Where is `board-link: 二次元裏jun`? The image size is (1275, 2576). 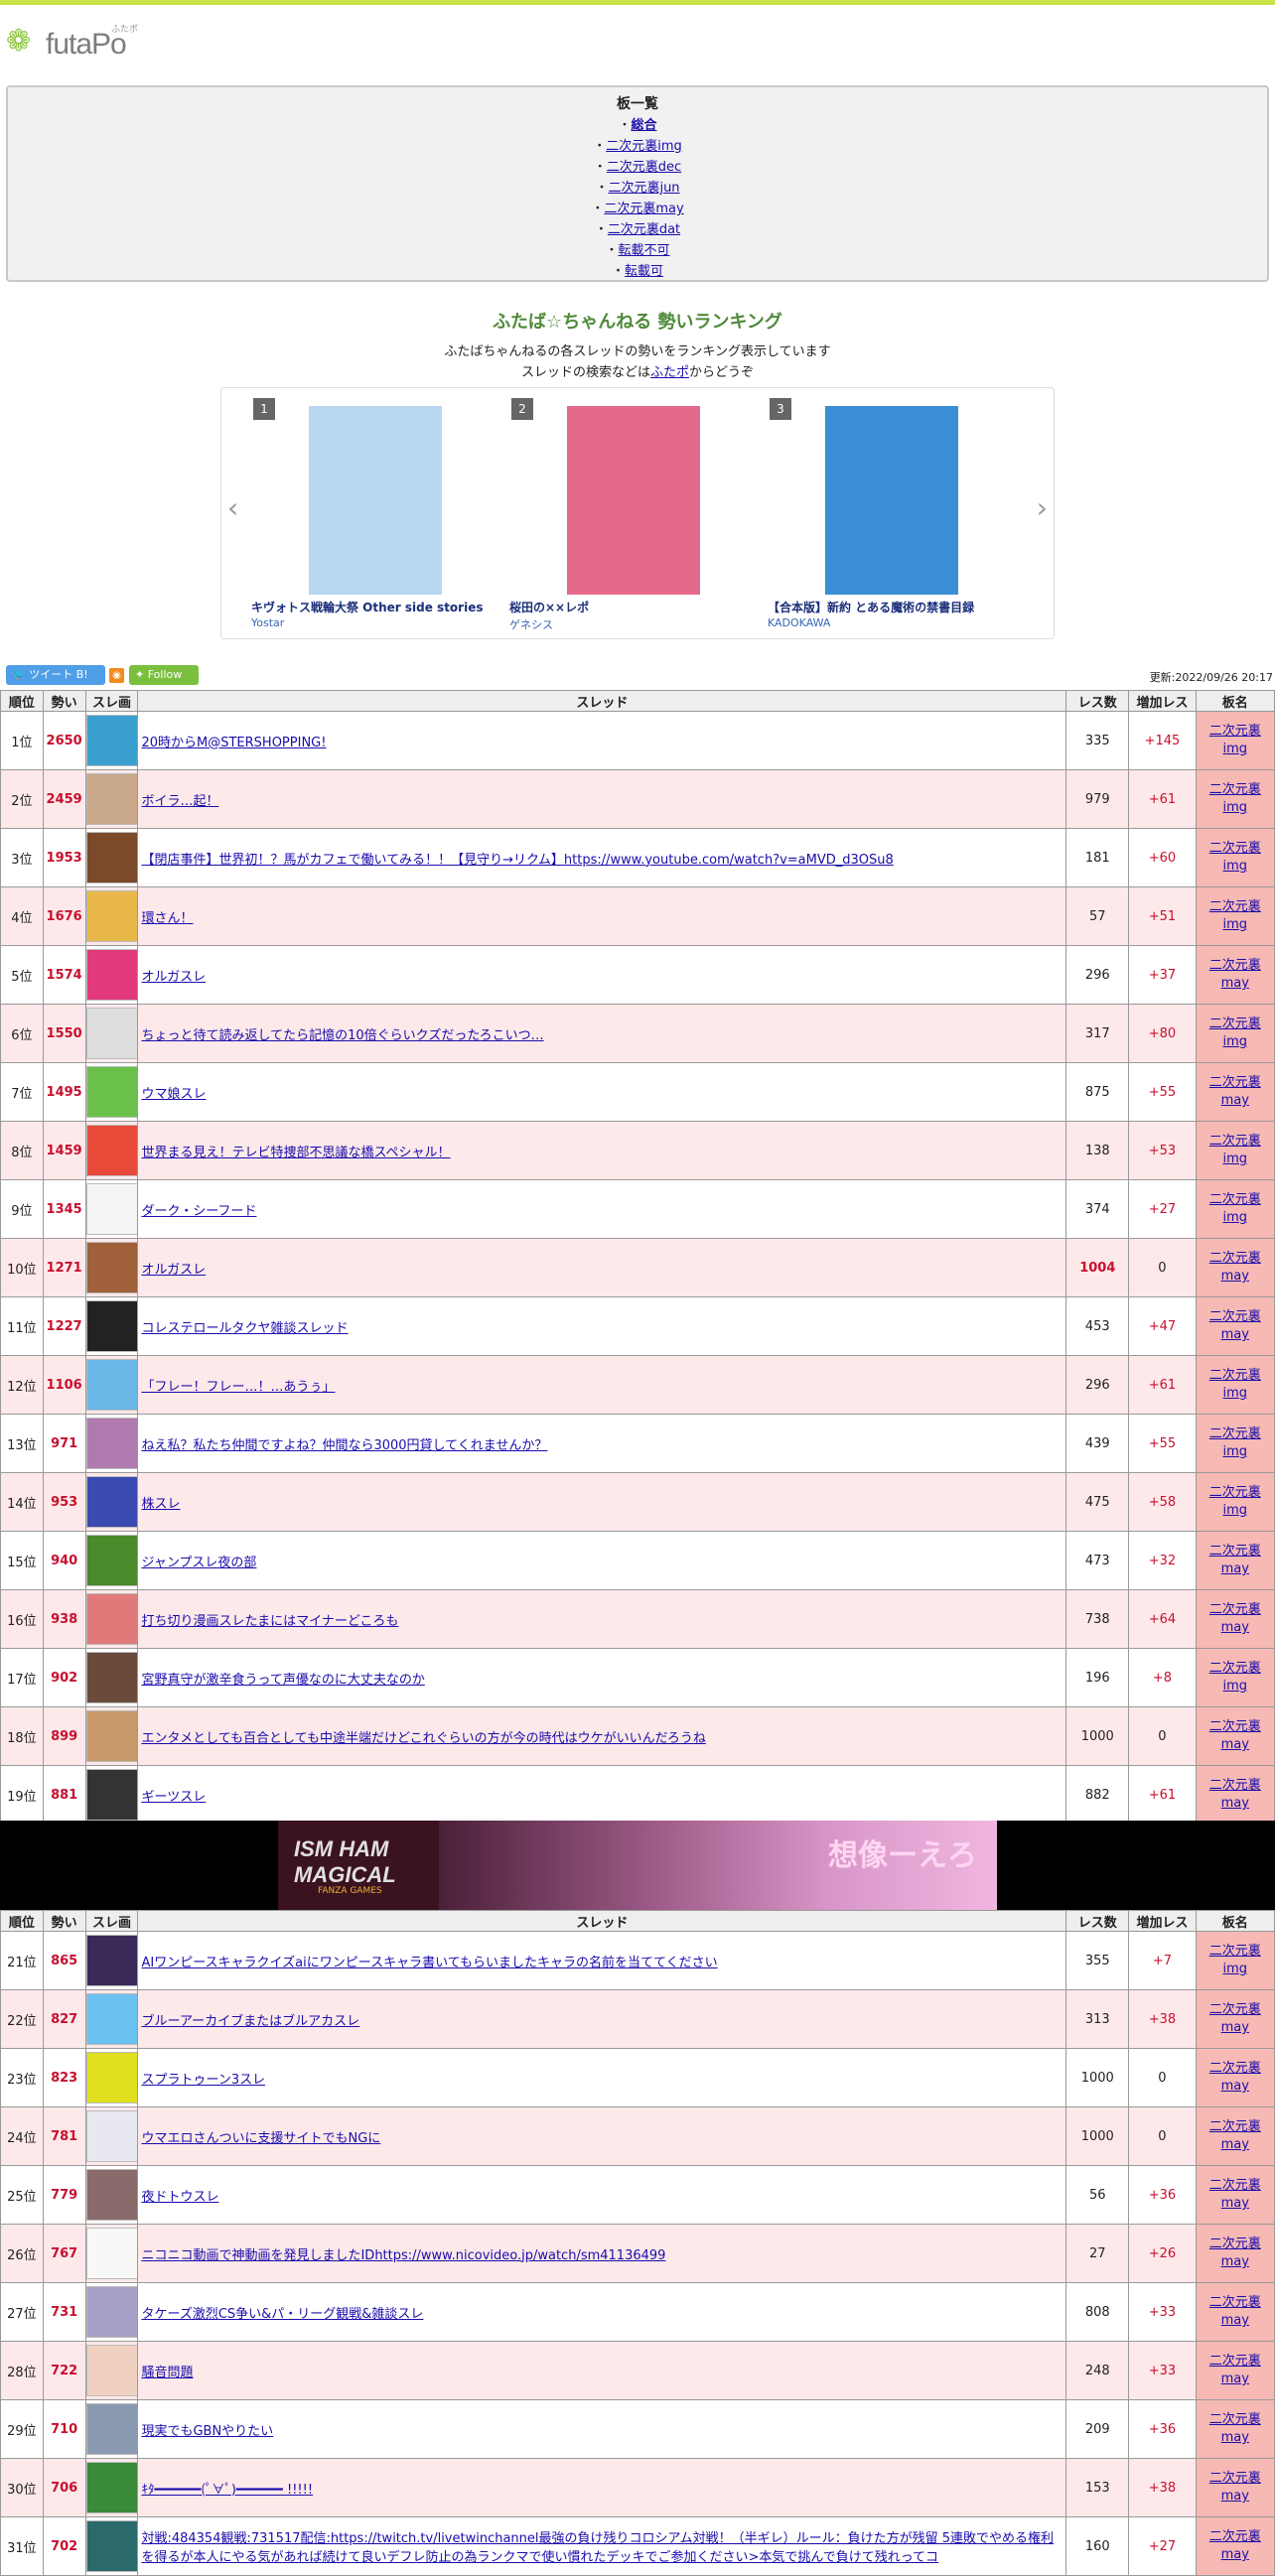
board-link: 二次元裏jun is located at coordinates (643, 188).